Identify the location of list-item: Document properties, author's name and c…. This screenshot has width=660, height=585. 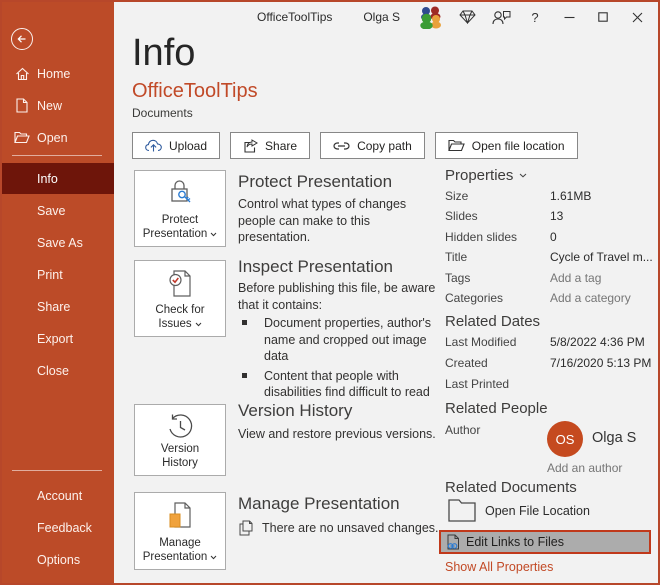
(340, 340).